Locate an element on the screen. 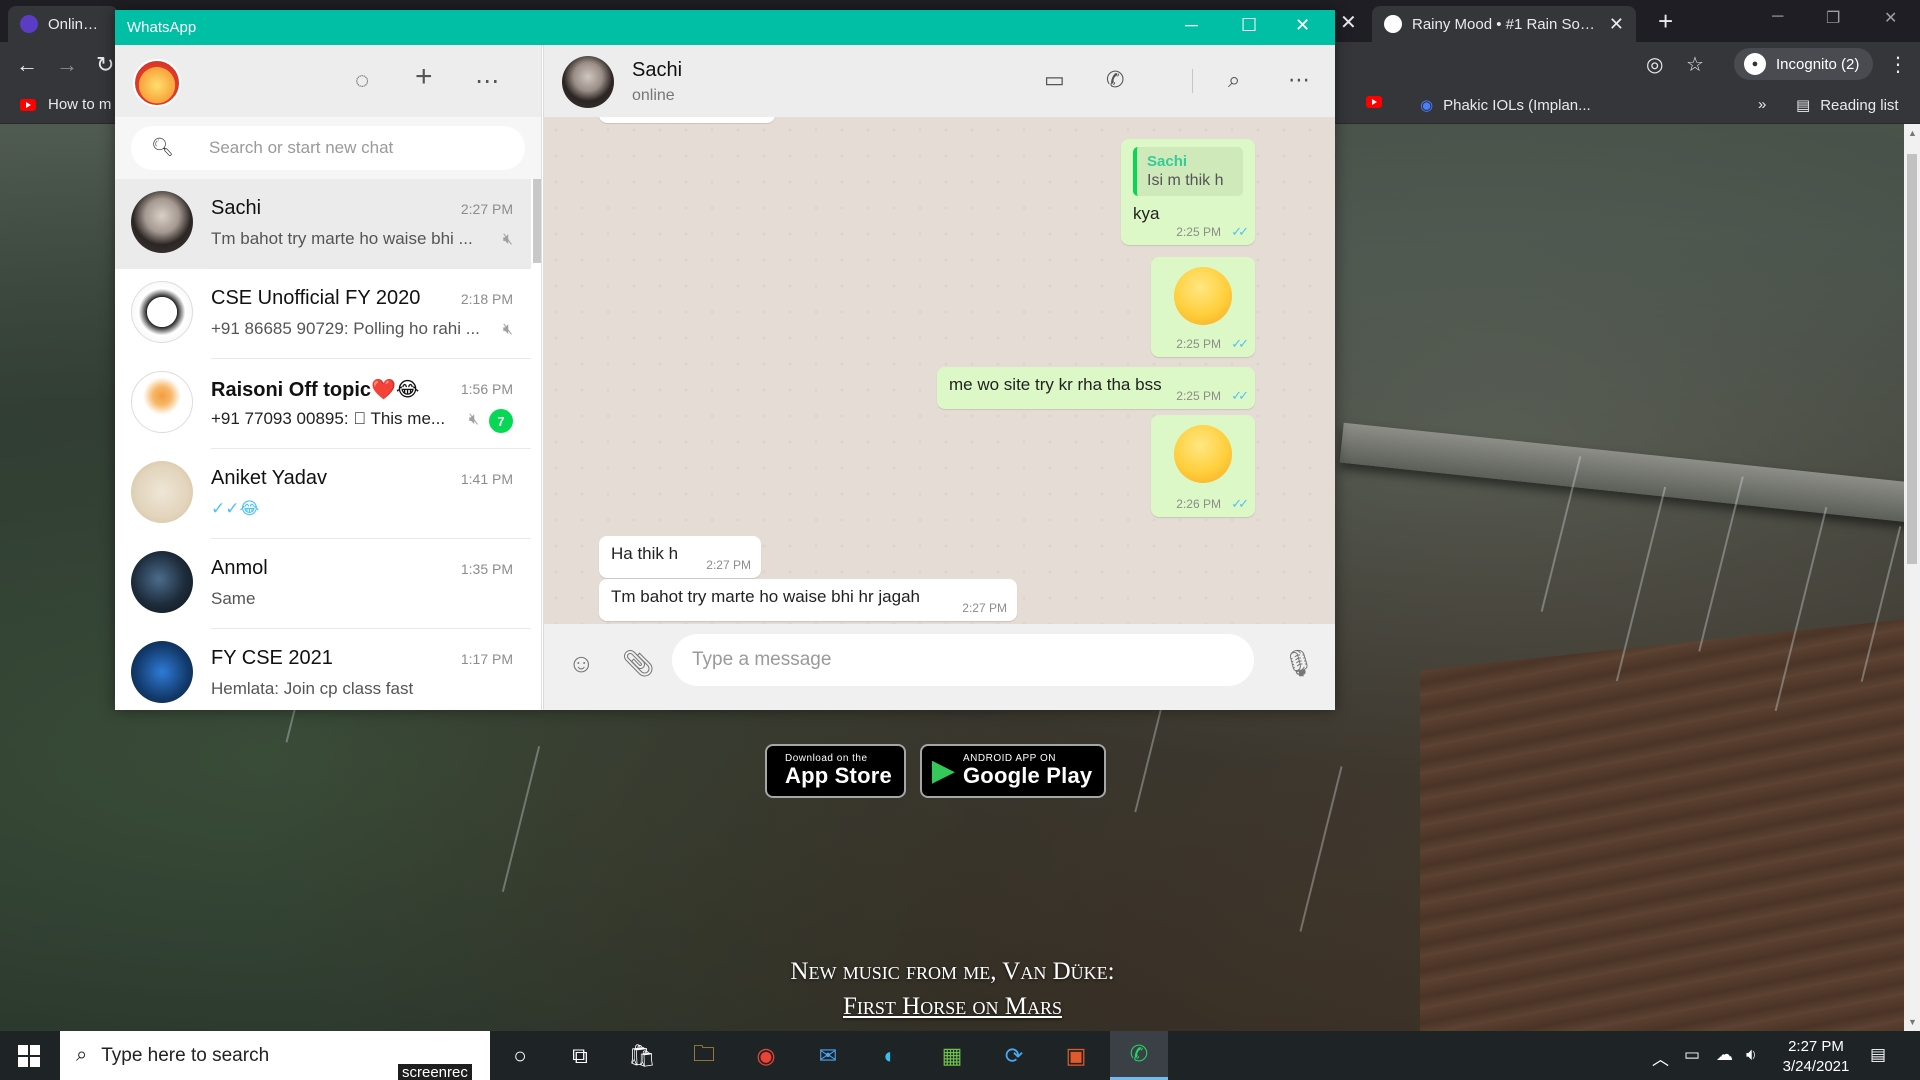 This screenshot has width=1920, height=1080. edge-icon: ◐ is located at coordinates (890, 1056).